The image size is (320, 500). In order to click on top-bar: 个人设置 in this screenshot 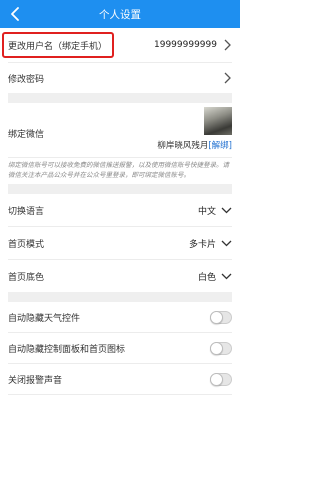, I will do `click(120, 14)`.